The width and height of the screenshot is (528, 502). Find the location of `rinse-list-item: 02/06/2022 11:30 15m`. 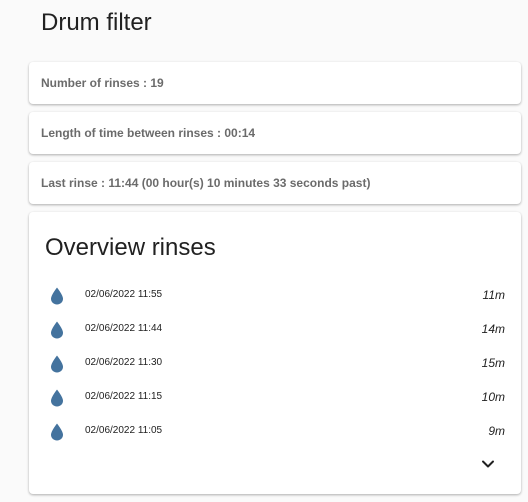

rinse-list-item: 02/06/2022 11:30 15m is located at coordinates (275, 363).